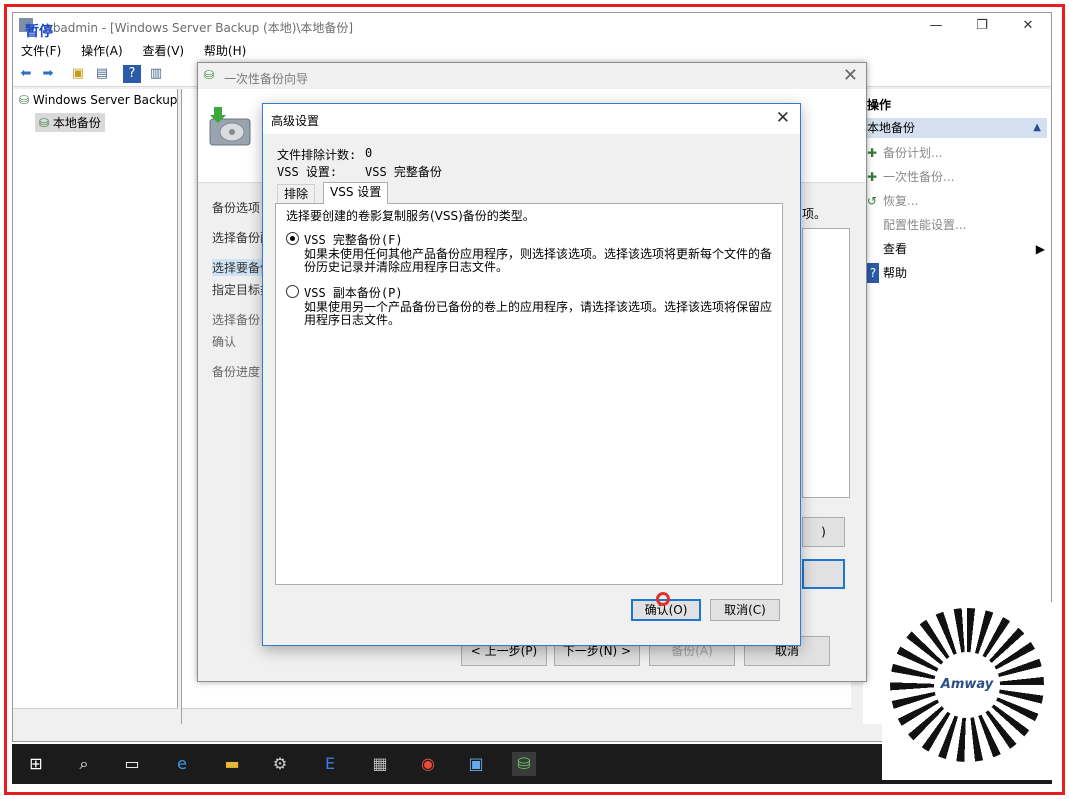 The height and width of the screenshot is (799, 1069). I want to click on action-help: ? 帮助, so click(887, 273).